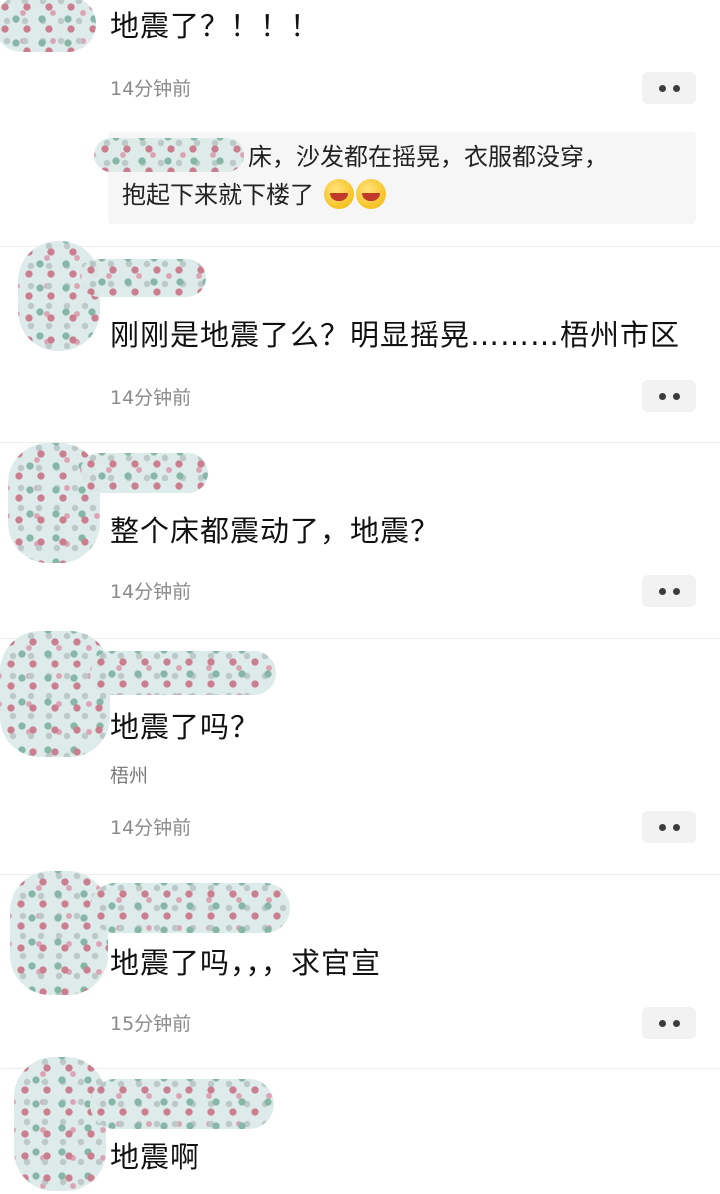 The height and width of the screenshot is (1194, 720). Describe the element at coordinates (360, 1125) in the screenshot. I see `comment-item: 地震啊` at that location.